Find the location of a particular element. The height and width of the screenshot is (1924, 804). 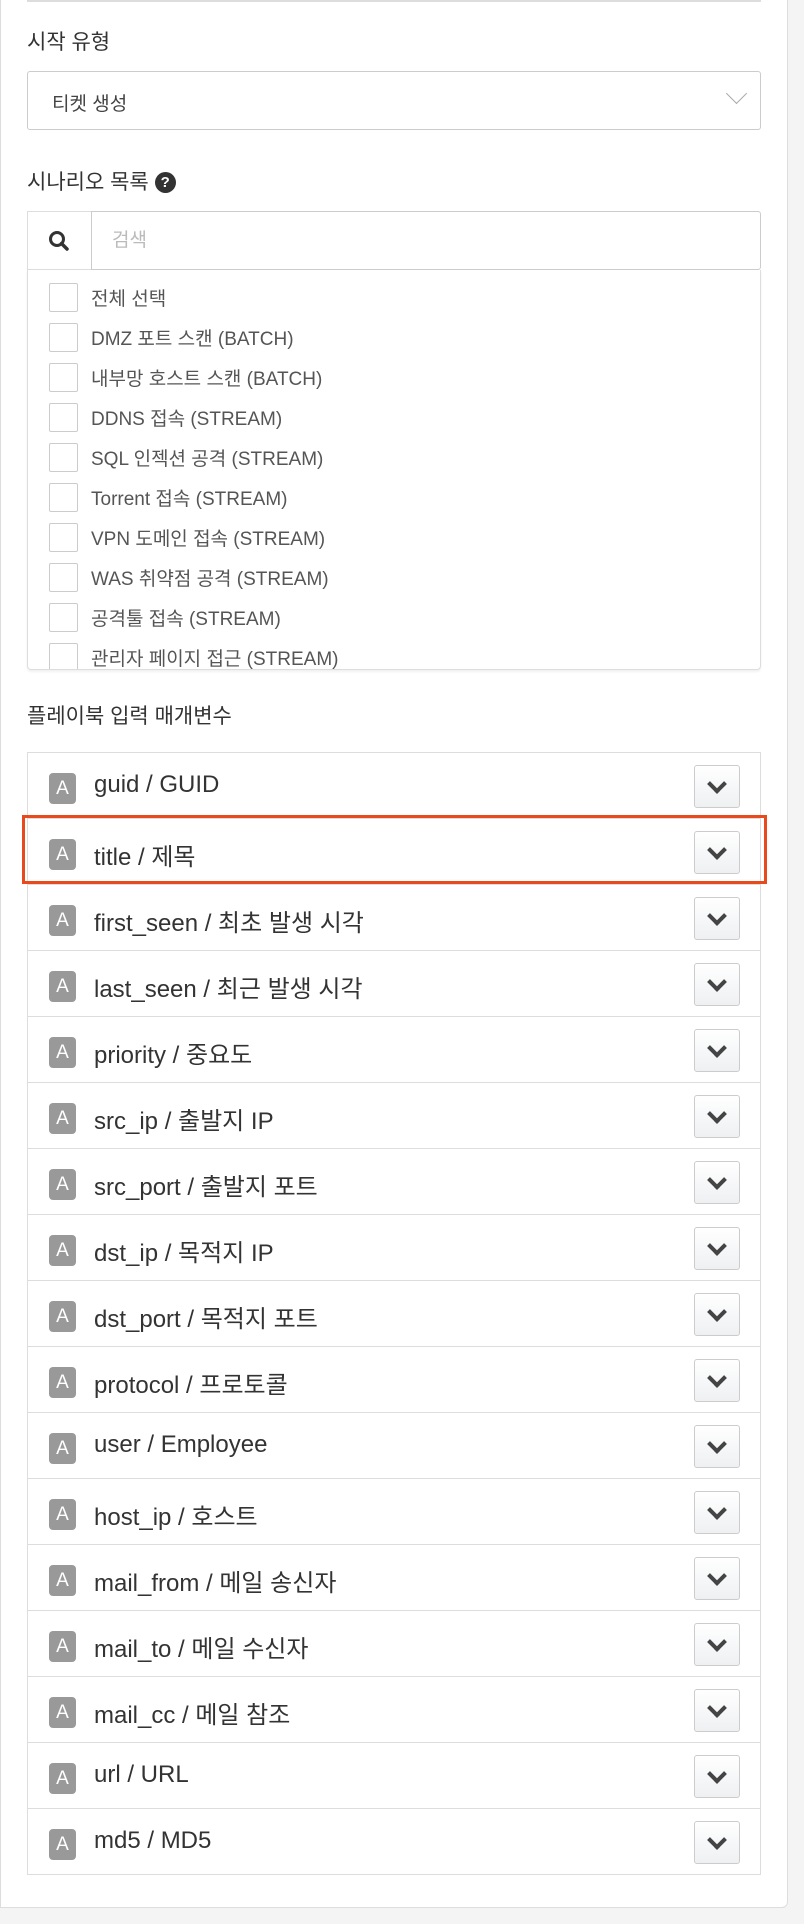

scenario-item: Torrent 접속 (STREAM) is located at coordinates (168, 497).